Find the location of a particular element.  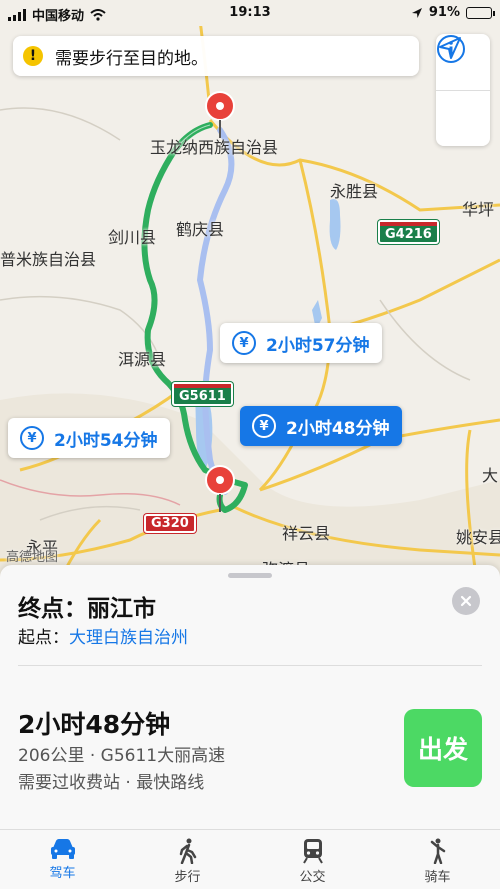

lake-chenghai is located at coordinates (335, 224).